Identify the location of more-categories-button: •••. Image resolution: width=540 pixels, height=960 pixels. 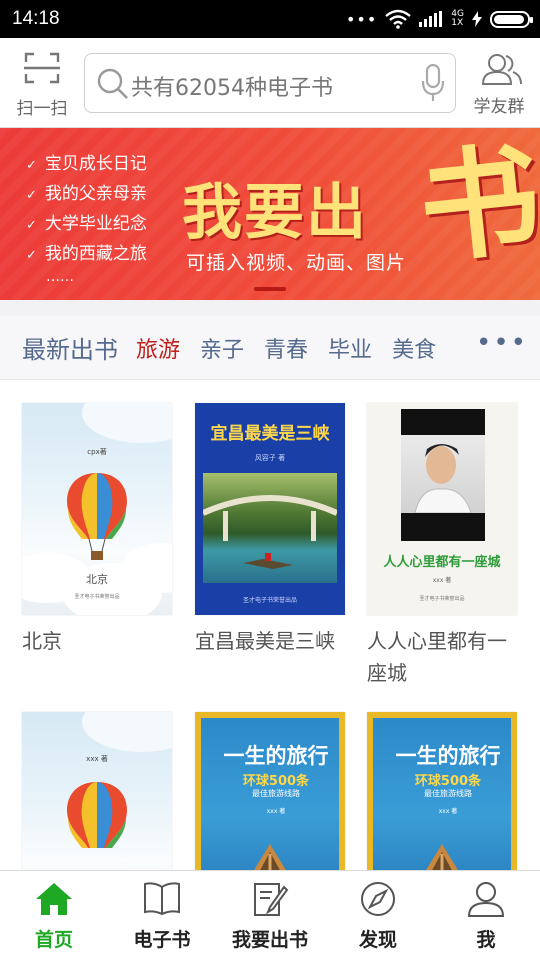
(502, 343).